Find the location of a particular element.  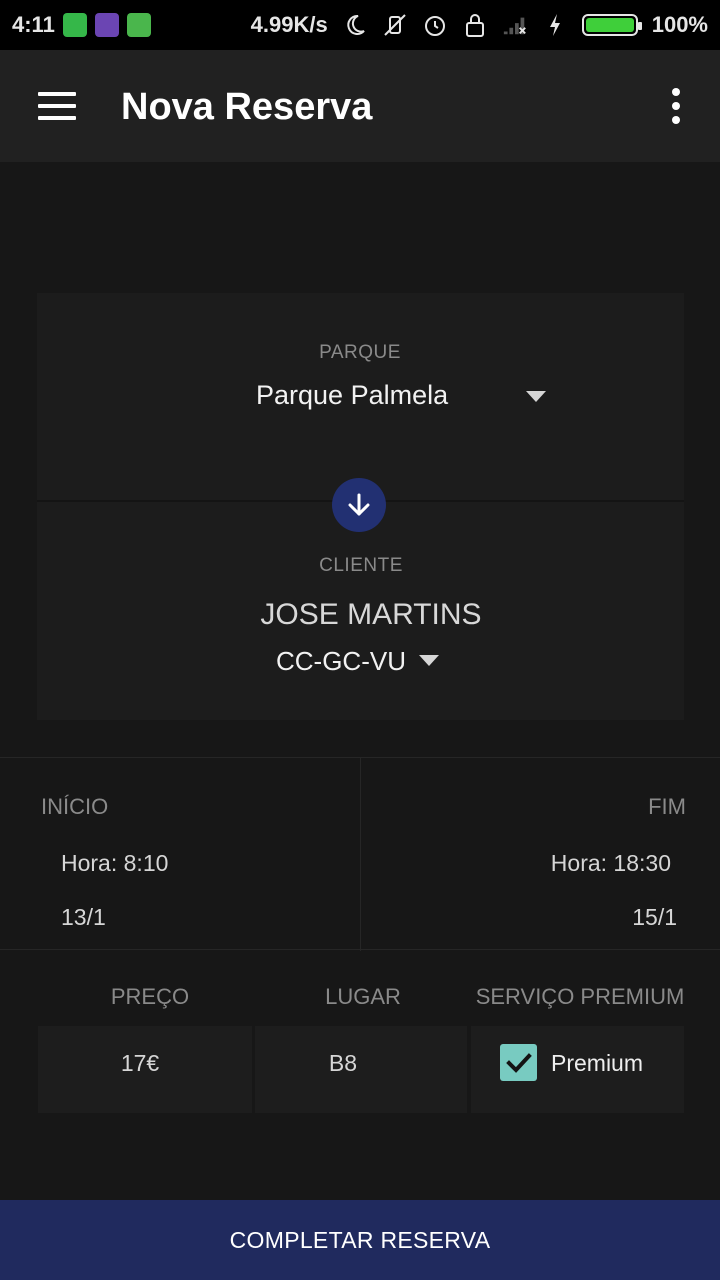

cliente-label: CLIENTE is located at coordinates (361, 565).